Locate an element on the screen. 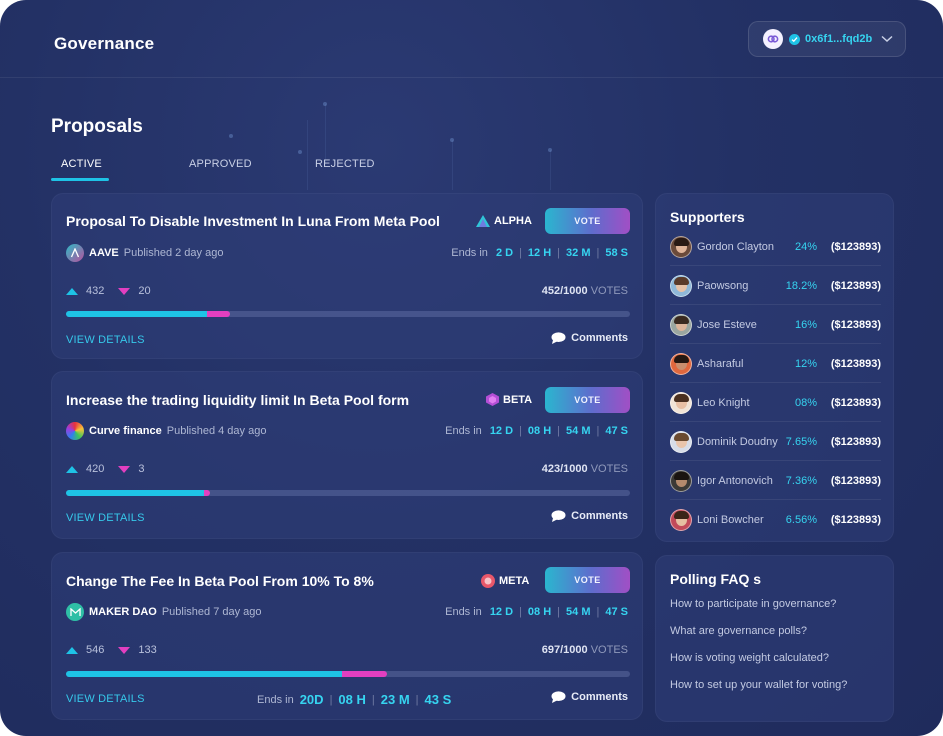 The height and width of the screenshot is (736, 943). upvote-count: 420 is located at coordinates (95, 469).